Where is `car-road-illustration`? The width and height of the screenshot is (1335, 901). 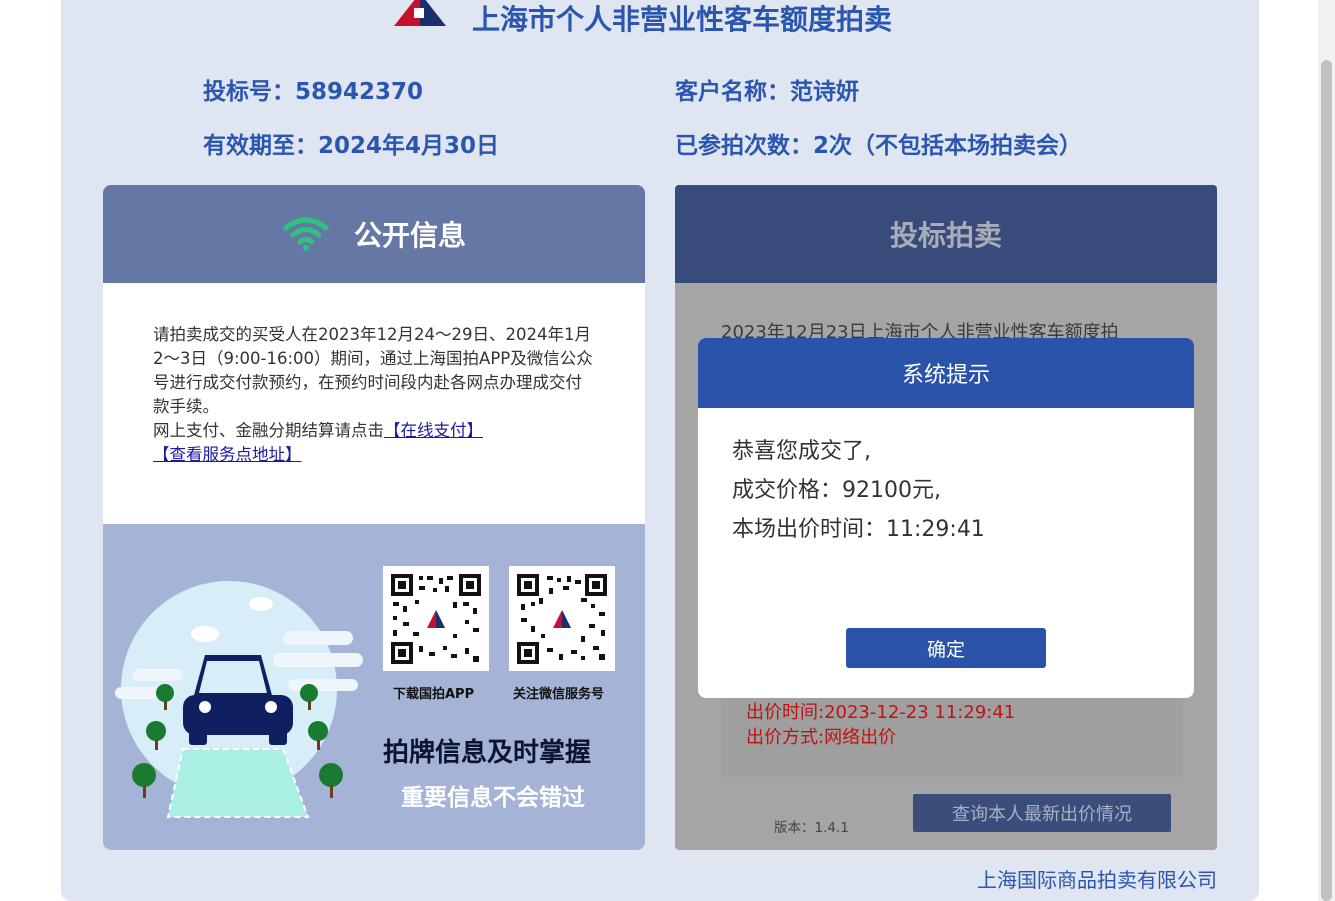
car-road-illustration is located at coordinates (239, 699).